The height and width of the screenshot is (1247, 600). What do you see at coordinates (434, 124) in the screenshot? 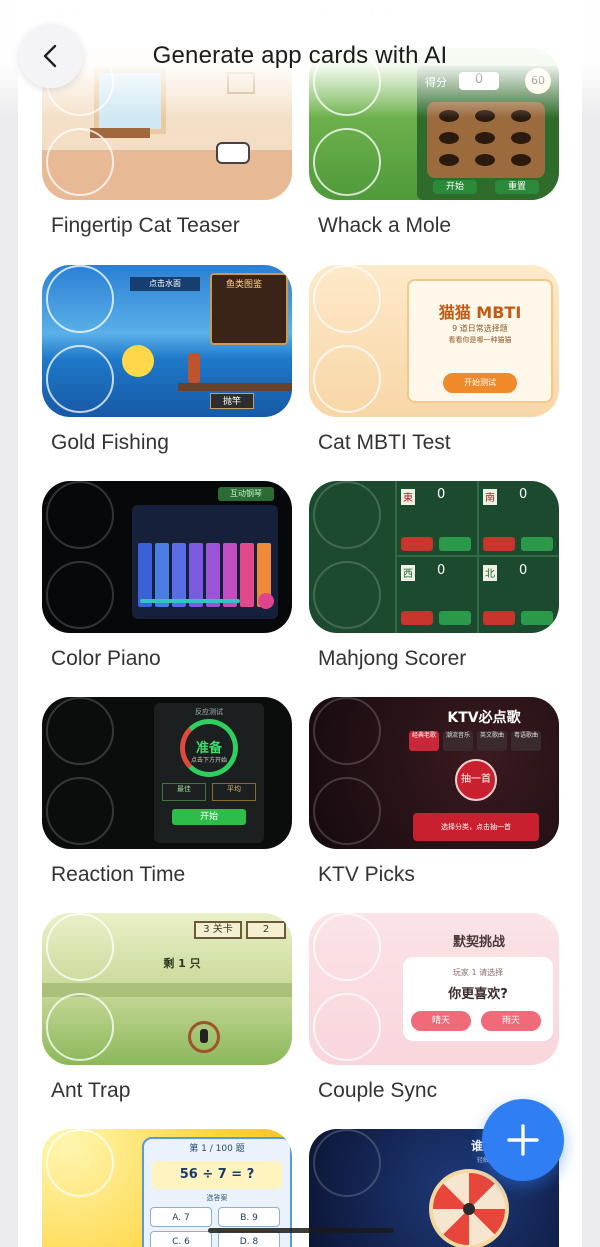
I see `whack-a-mole-thumbnail: 得分 0 60 开始 重置` at bounding box center [434, 124].